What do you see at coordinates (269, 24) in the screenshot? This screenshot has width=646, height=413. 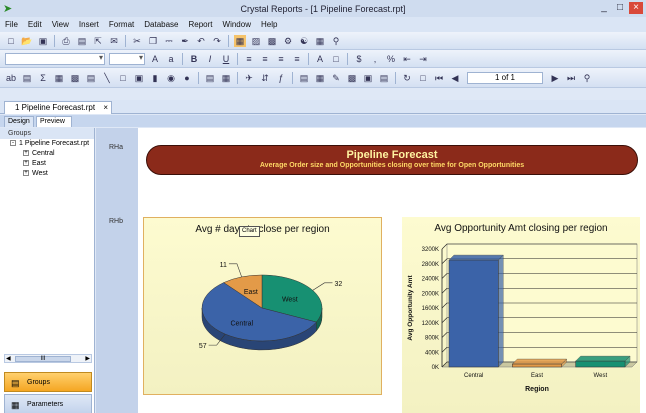 I see `menu-help: Help` at bounding box center [269, 24].